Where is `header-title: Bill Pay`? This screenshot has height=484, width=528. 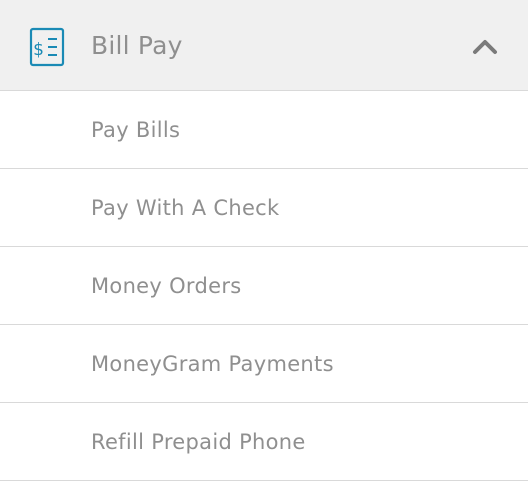 header-title: Bill Pay is located at coordinates (137, 45).